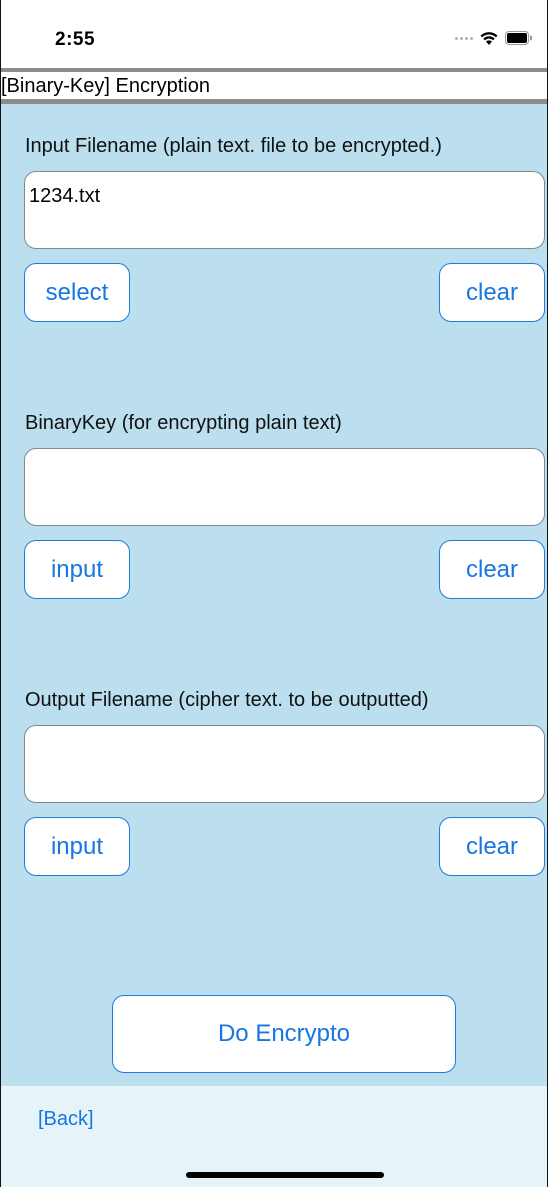 The height and width of the screenshot is (1187, 548). What do you see at coordinates (518, 38) in the screenshot?
I see `battery-icon` at bounding box center [518, 38].